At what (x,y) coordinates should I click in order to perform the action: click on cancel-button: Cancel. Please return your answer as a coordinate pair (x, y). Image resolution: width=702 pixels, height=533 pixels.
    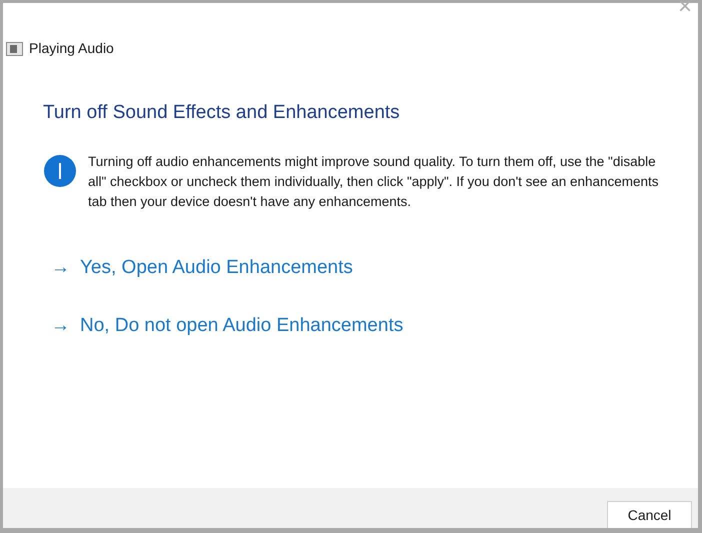
    Looking at the image, I should click on (649, 514).